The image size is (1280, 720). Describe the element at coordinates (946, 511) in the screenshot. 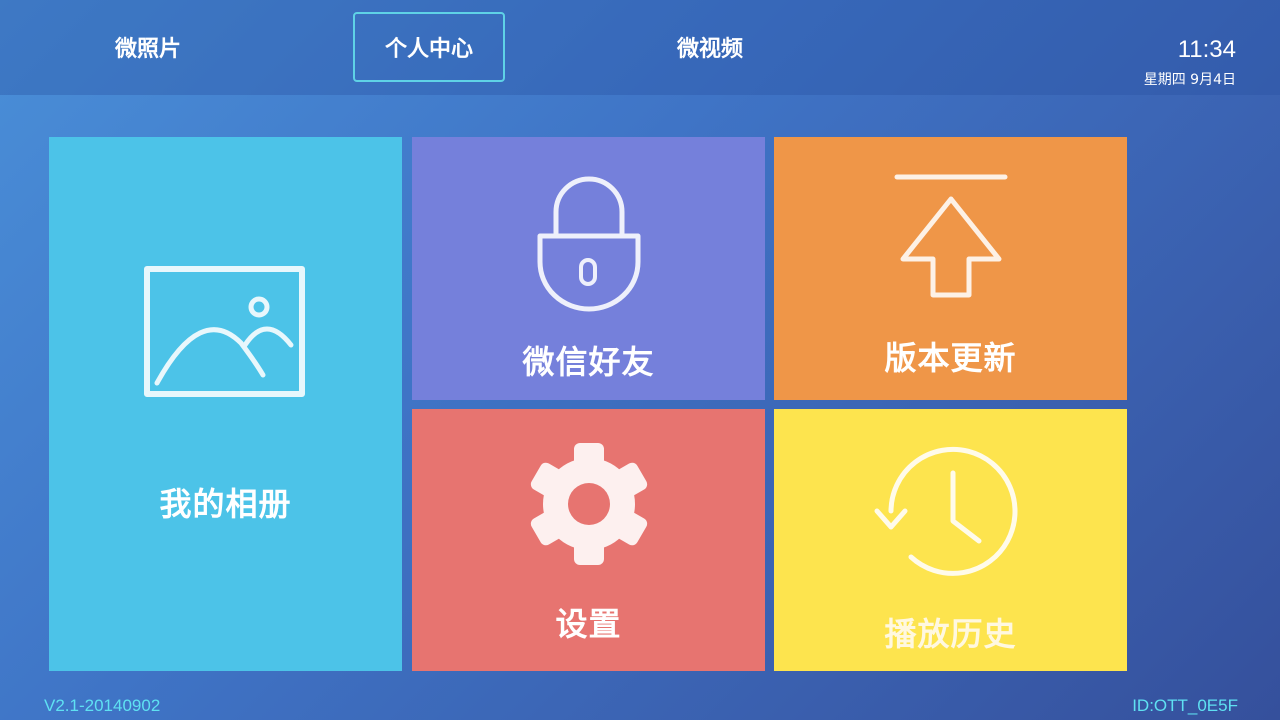

I see `history-clock-icon` at that location.